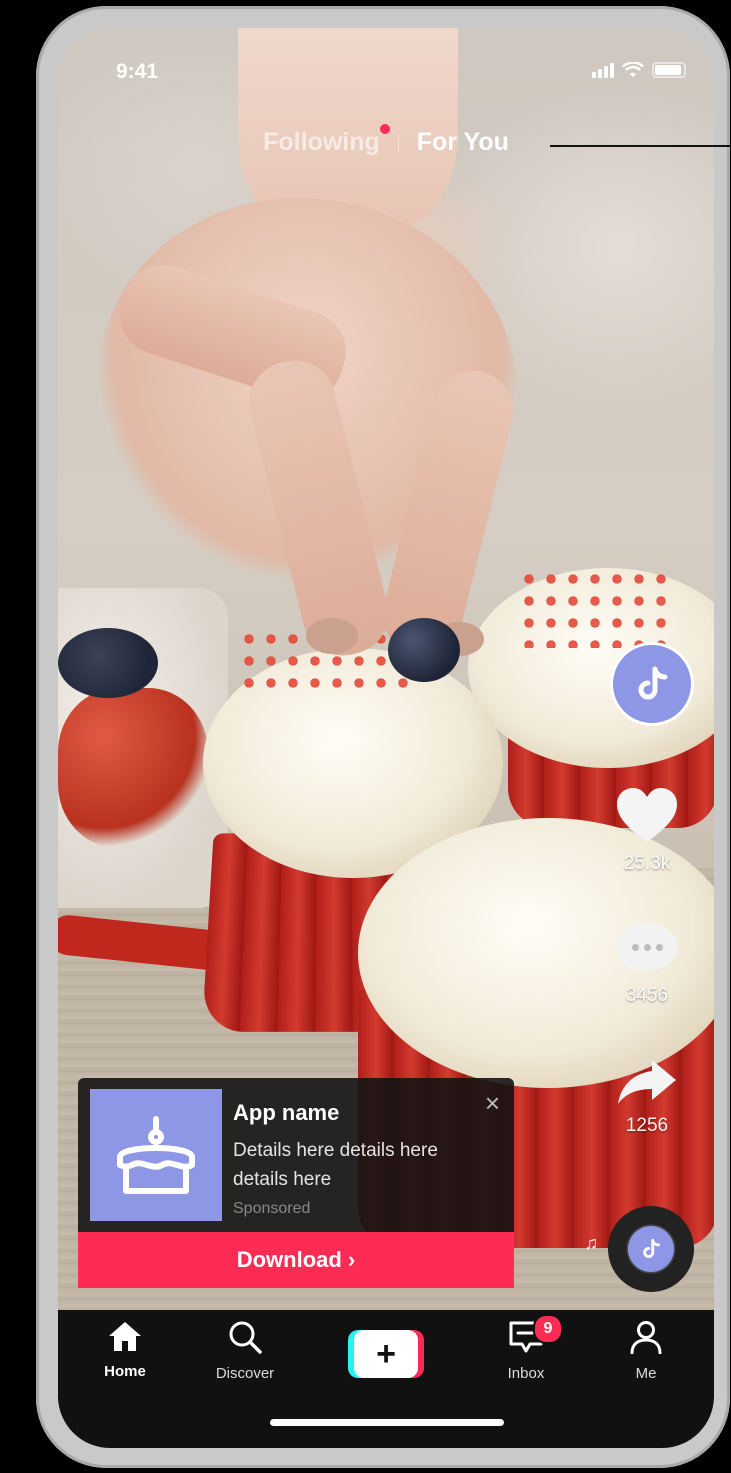  What do you see at coordinates (244, 953) in the screenshot?
I see `ribbon` at bounding box center [244, 953].